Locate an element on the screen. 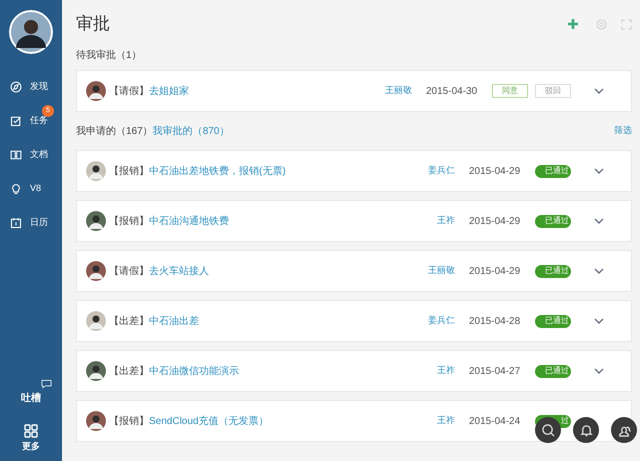 This screenshot has height=461, width=640. date-text: 2015-04-24 is located at coordinates (495, 421).